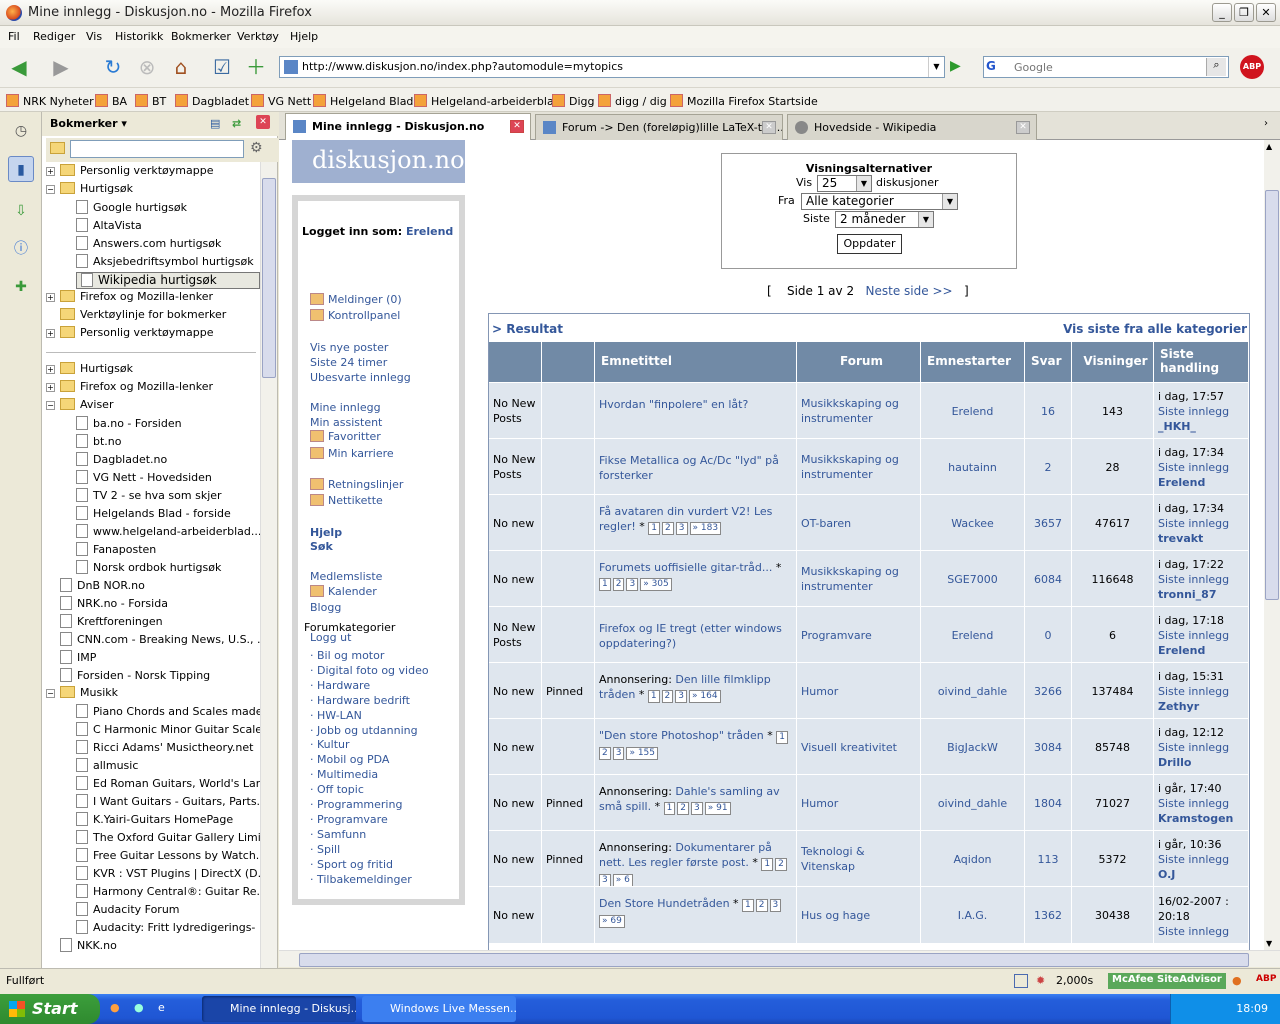 This screenshot has width=1280, height=1024. Describe the element at coordinates (157, 149) in the screenshot. I see `sidebar-search-input` at that location.